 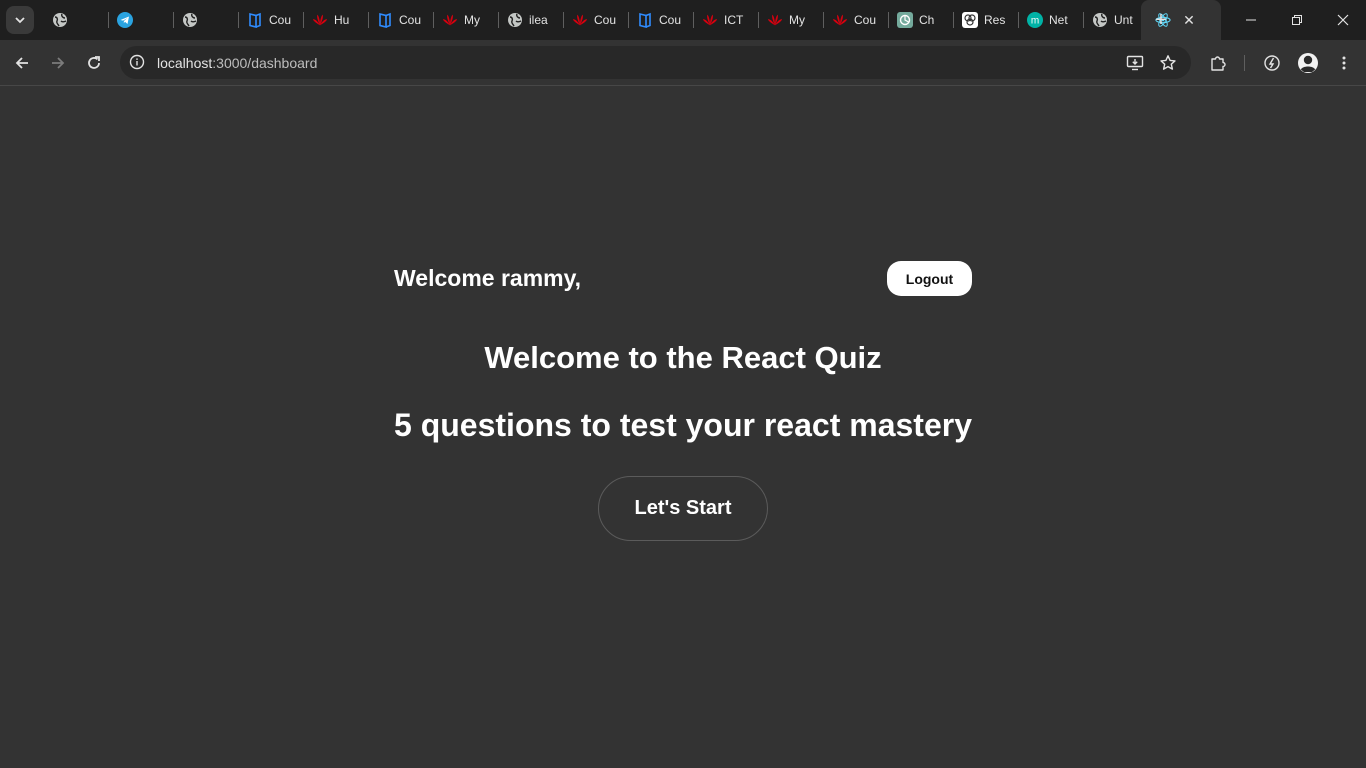 I want to click on minimize-button, so click(x=1251, y=20).